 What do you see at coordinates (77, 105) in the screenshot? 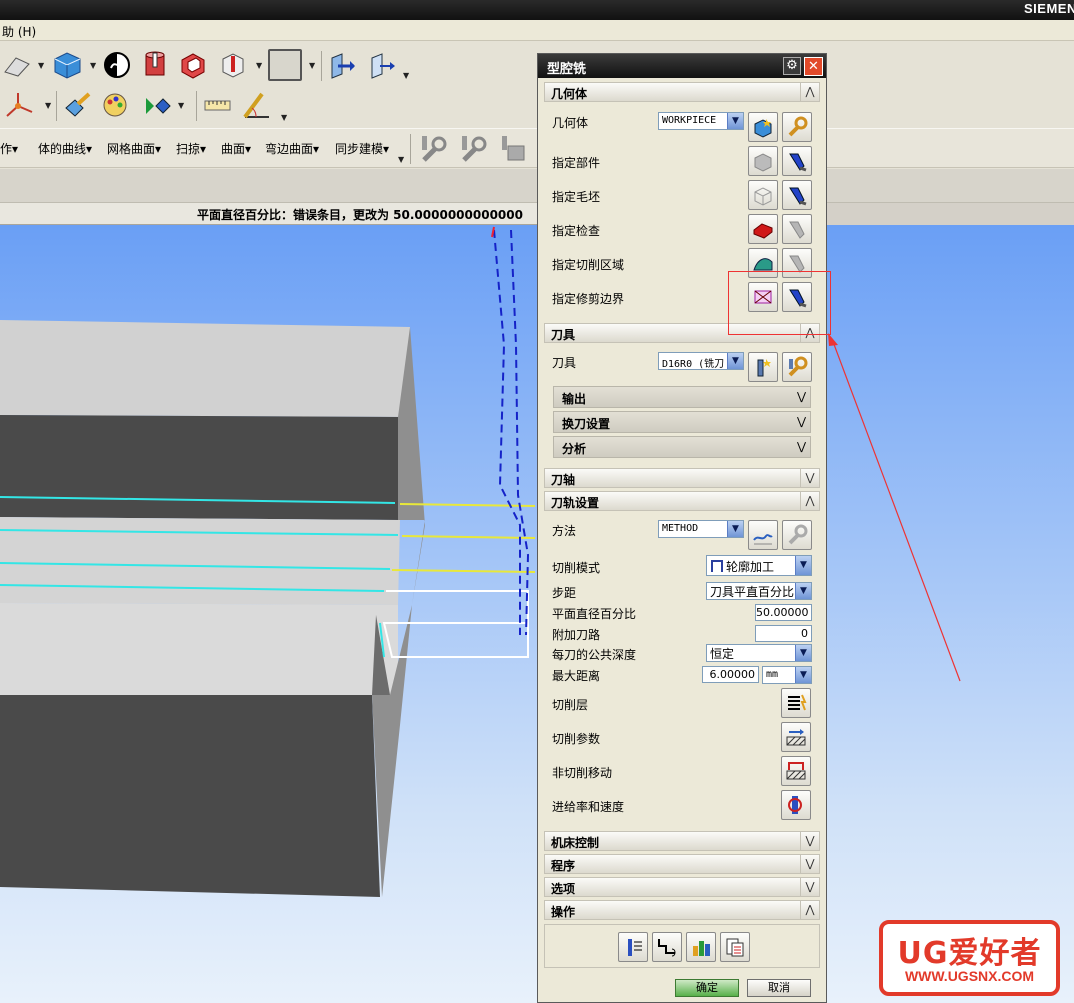
I see `edit-object-icon` at bounding box center [77, 105].